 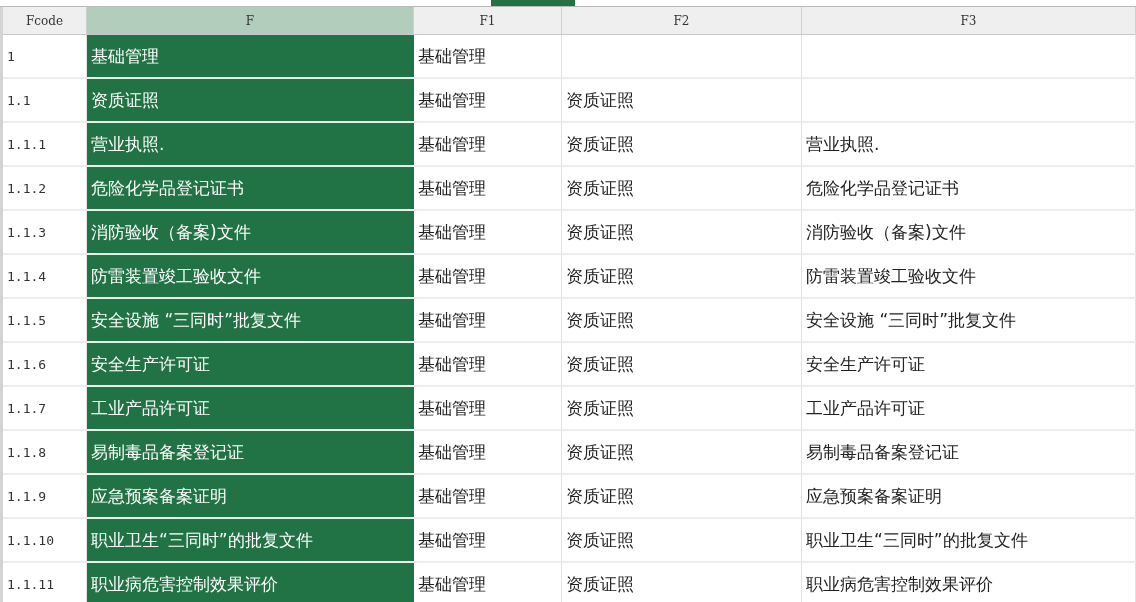 What do you see at coordinates (488, 21) in the screenshot?
I see `column-header: F1` at bounding box center [488, 21].